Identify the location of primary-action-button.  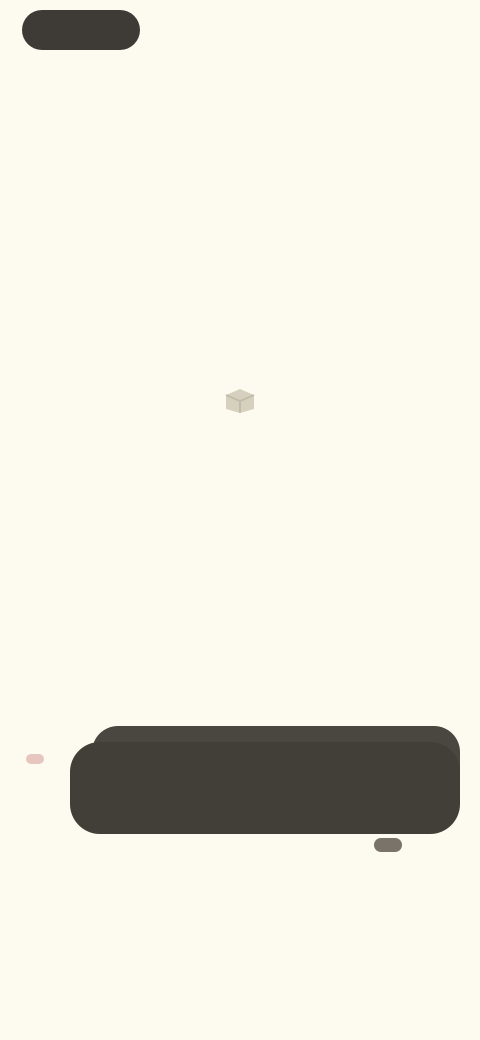
(265, 788).